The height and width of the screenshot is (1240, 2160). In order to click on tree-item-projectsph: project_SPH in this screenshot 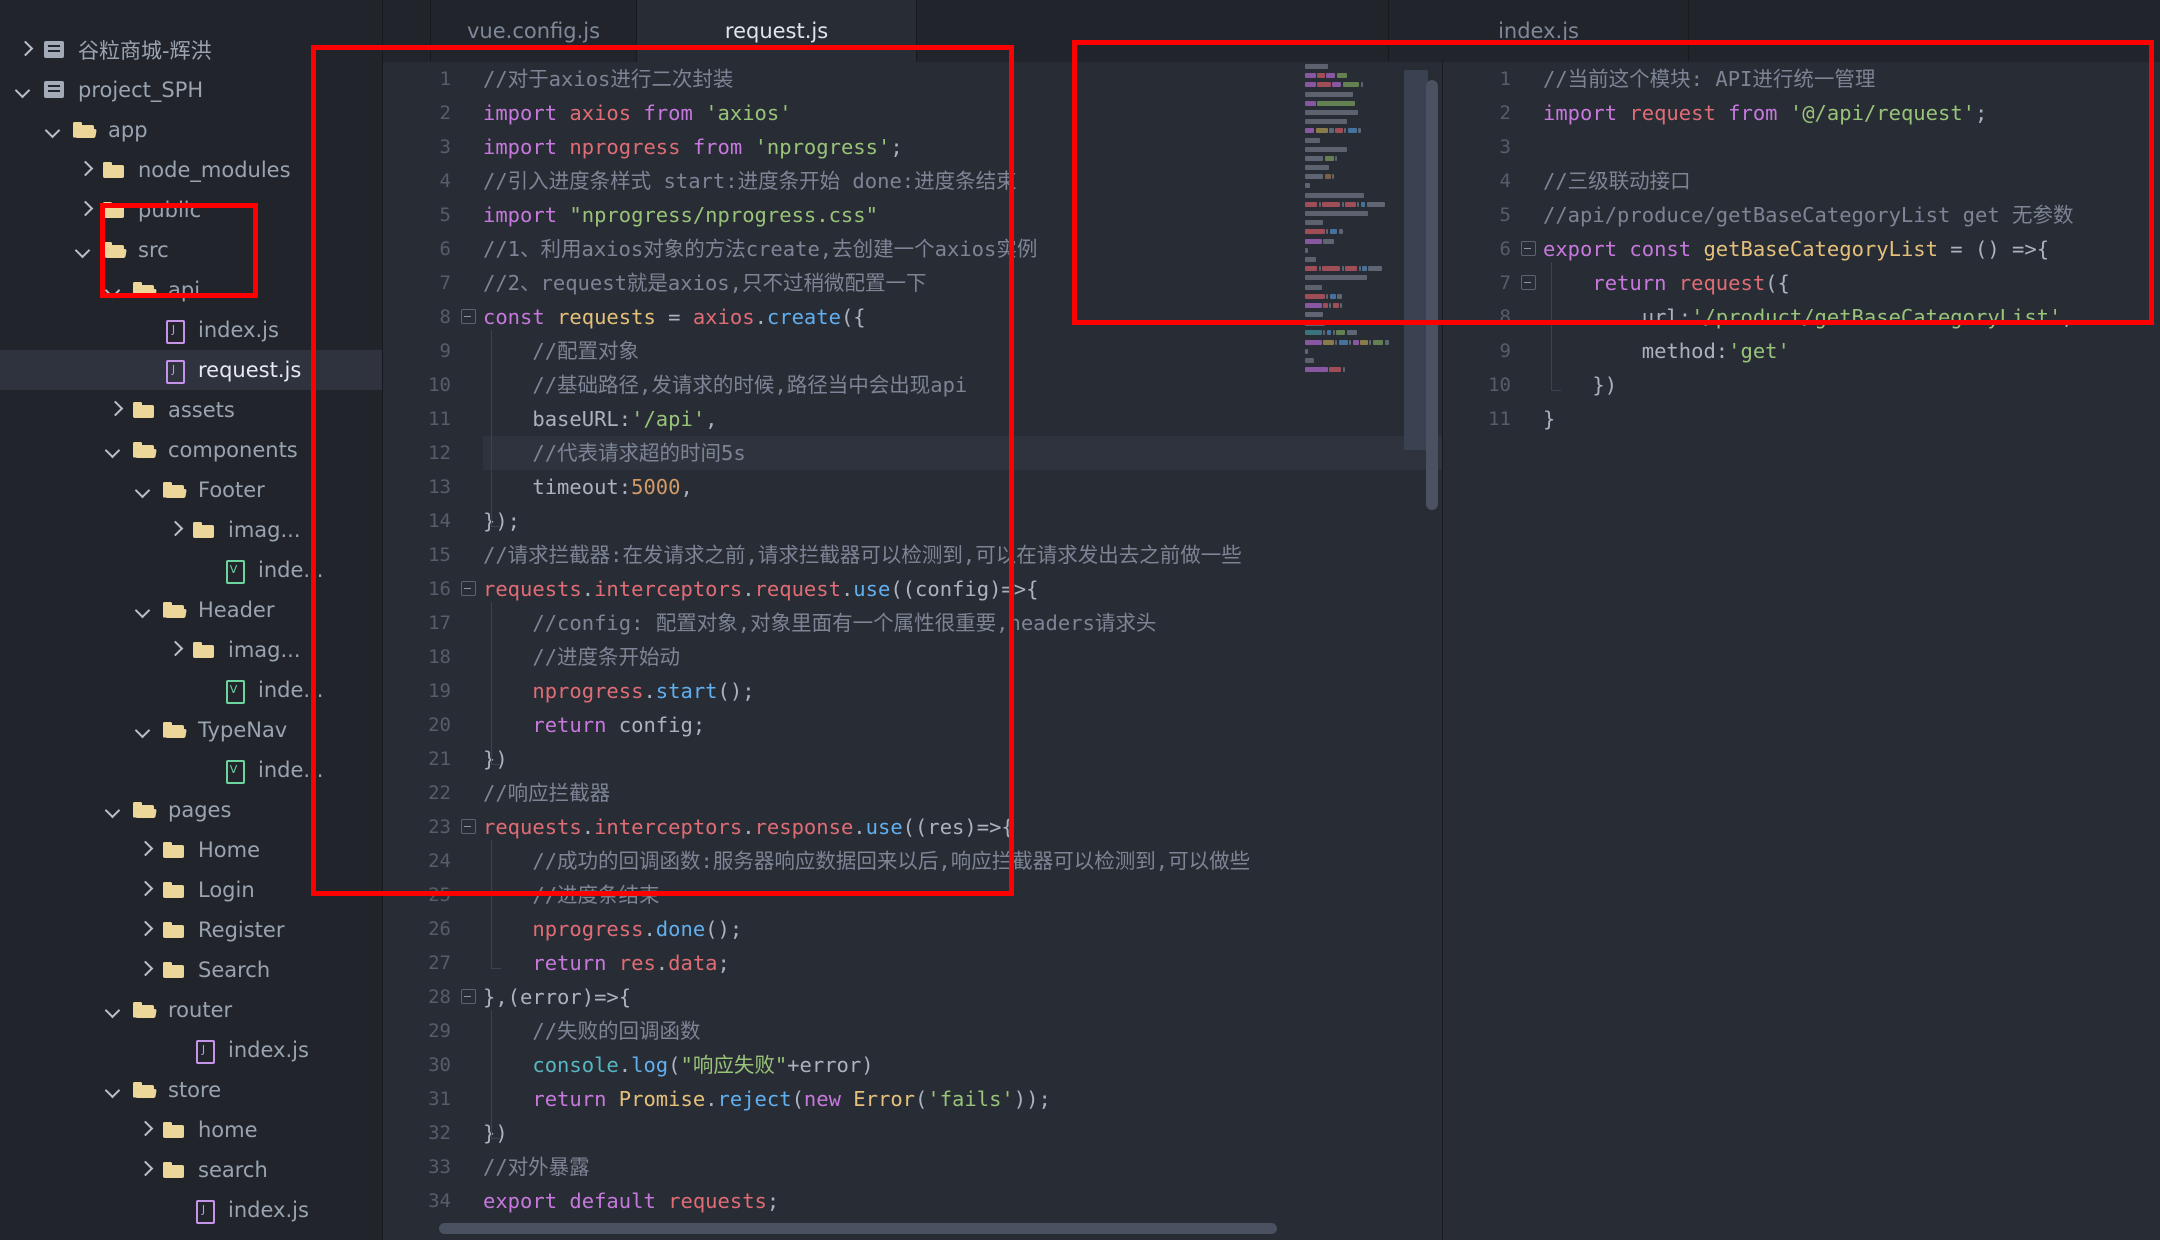, I will do `click(191, 90)`.